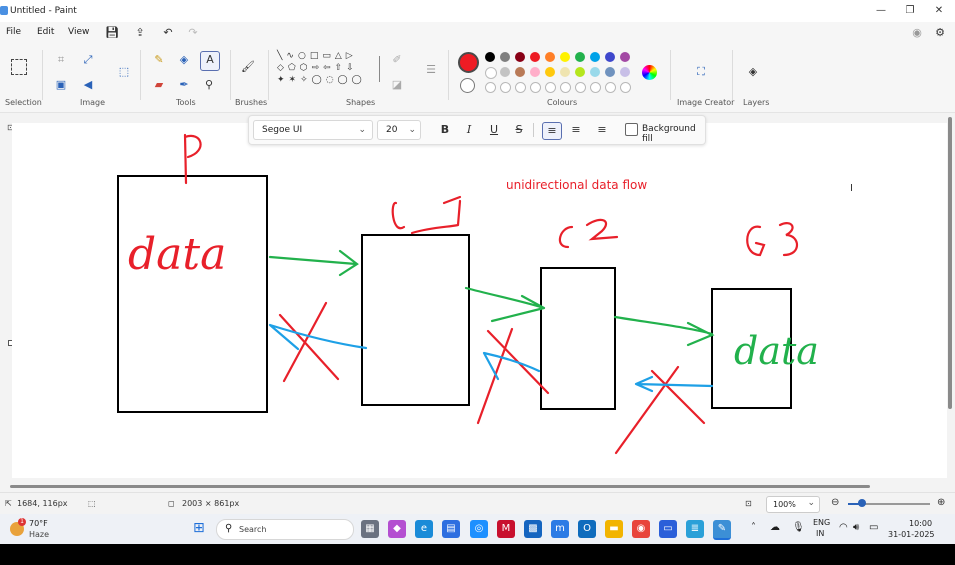  Describe the element at coordinates (775, 527) in the screenshot. I see `onedrive-icon: ☁` at that location.